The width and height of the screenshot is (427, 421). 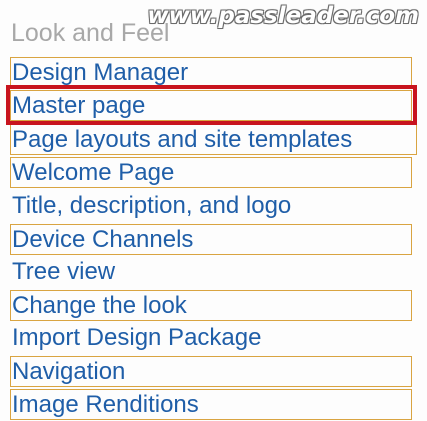 I want to click on link-page-layouts-and-site-templates: Page layouts and site templates, so click(x=213, y=139).